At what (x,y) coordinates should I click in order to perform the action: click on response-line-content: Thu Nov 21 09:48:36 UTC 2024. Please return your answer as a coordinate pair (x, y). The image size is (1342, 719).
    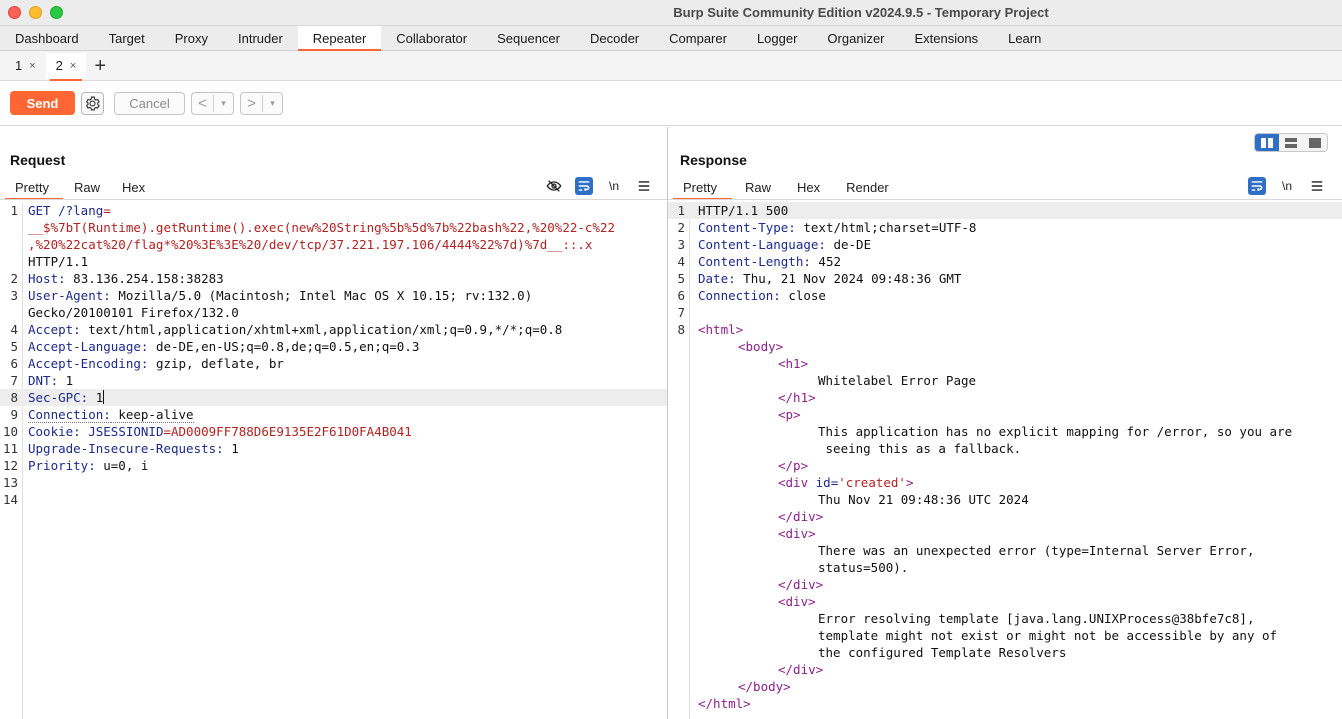
    Looking at the image, I should click on (863, 499).